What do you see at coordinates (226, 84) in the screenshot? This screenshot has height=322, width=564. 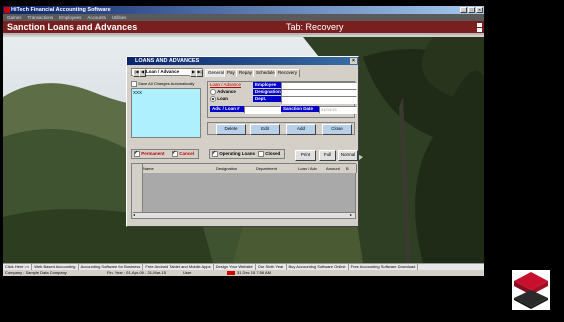 I see `type-group-label: Loan / Advance` at bounding box center [226, 84].